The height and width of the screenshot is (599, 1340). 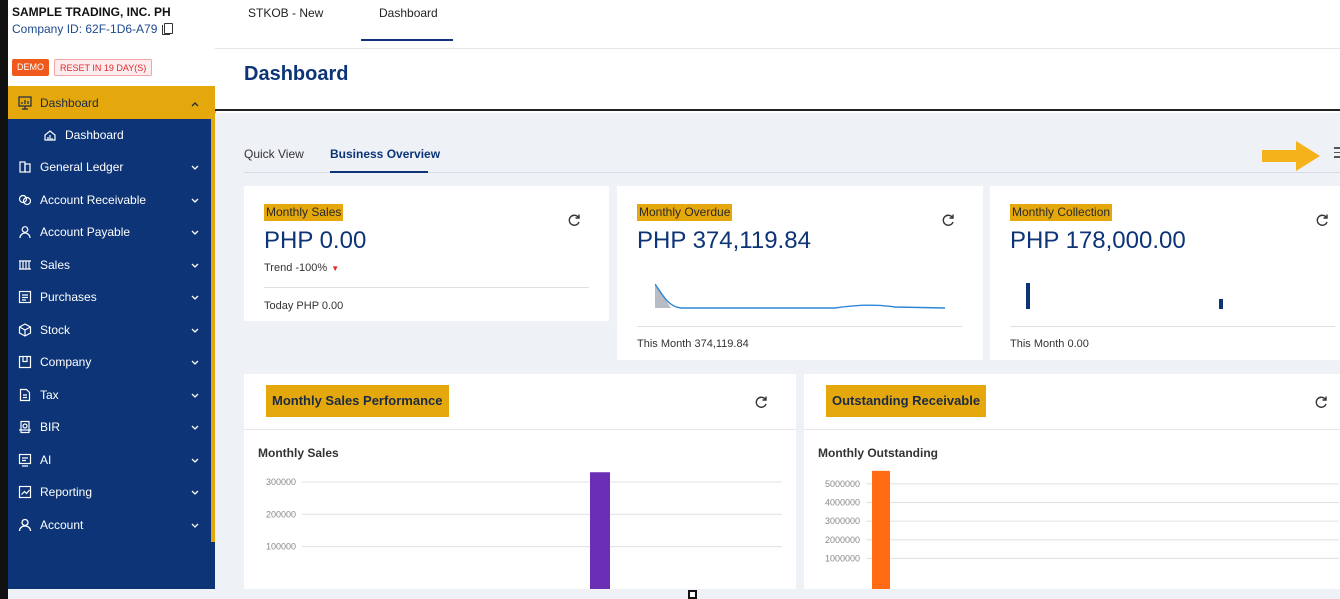 I want to click on monthly-sales-value: PHP 0.00, so click(x=315, y=240).